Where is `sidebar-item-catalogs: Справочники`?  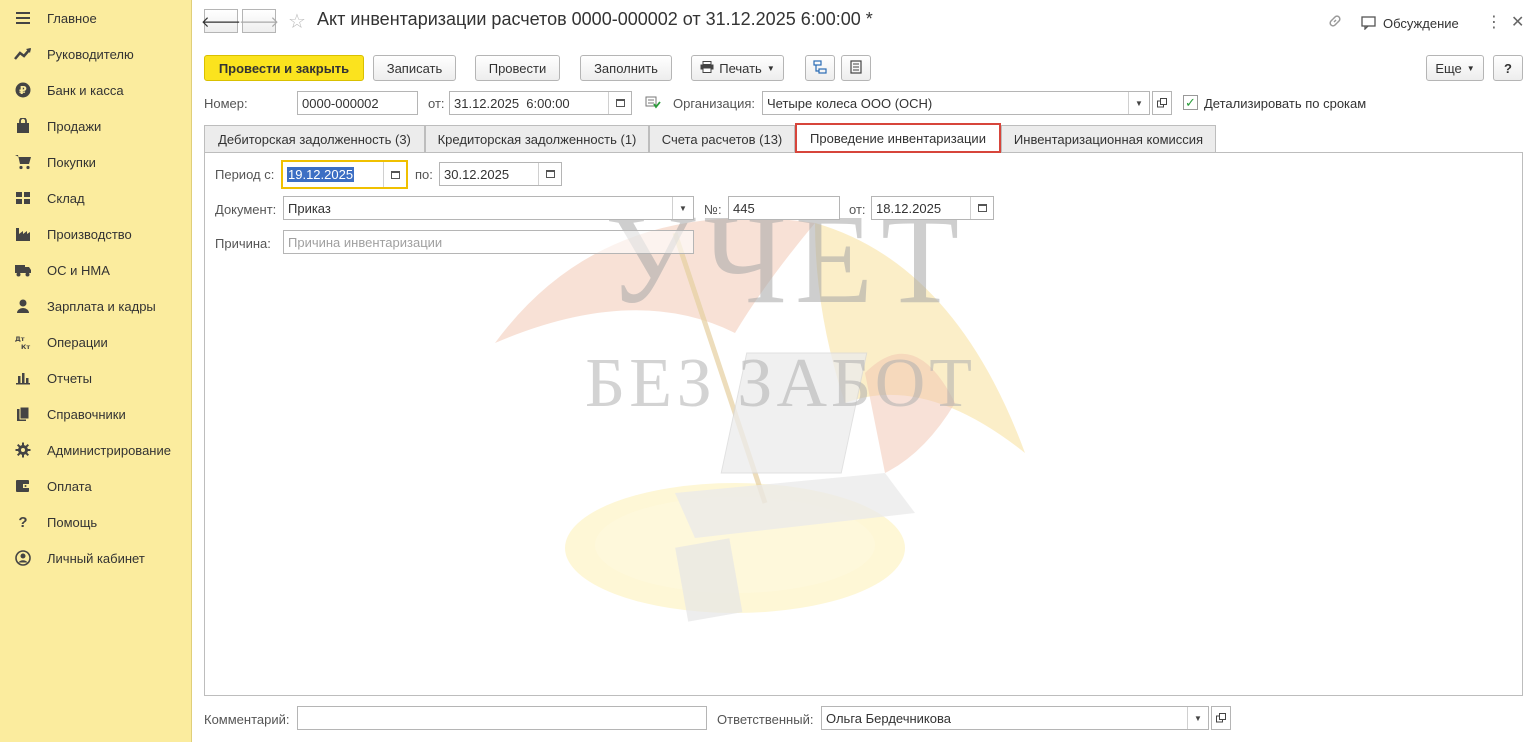 sidebar-item-catalogs: Справочники is located at coordinates (95, 414).